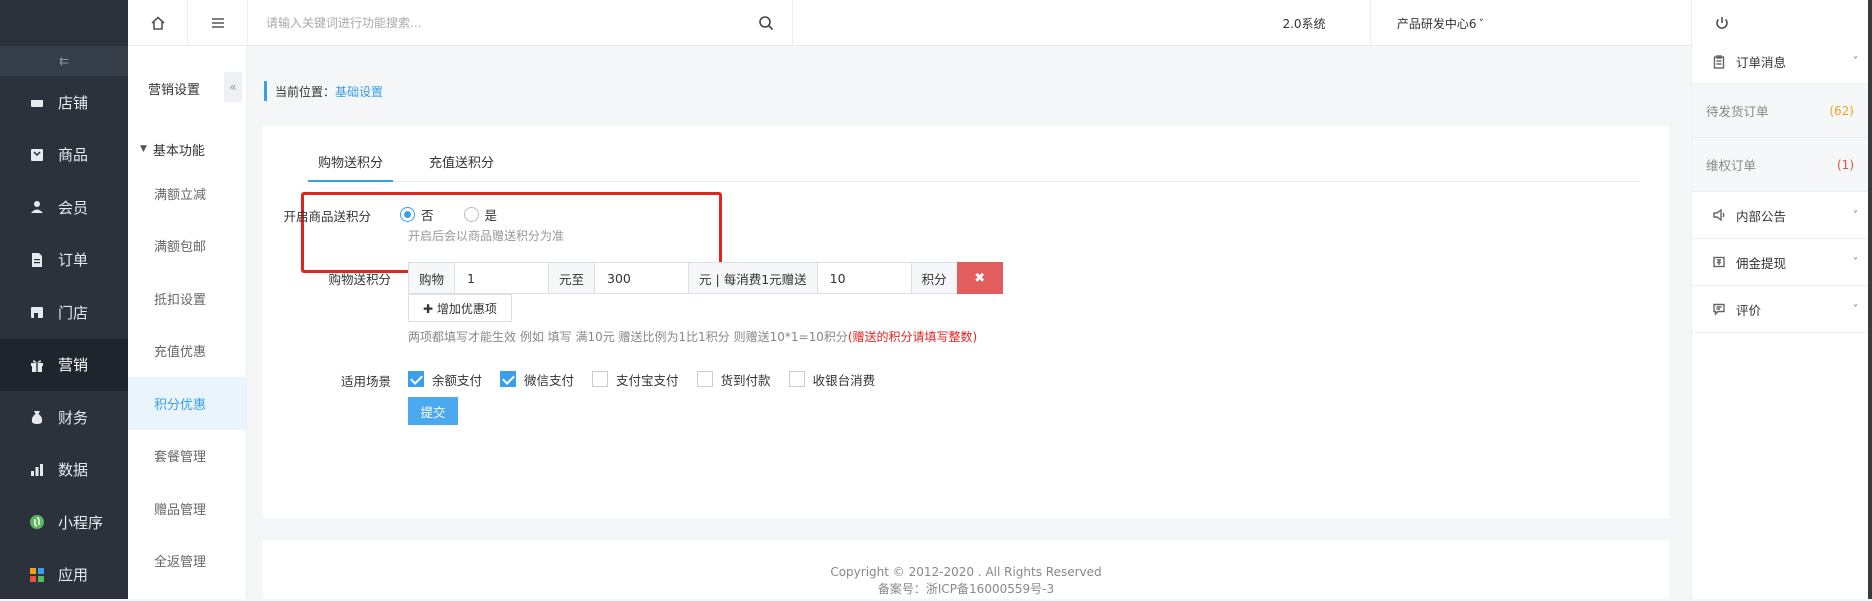  I want to click on rule-note-warning: (赠送的积分请填写整数), so click(912, 337).